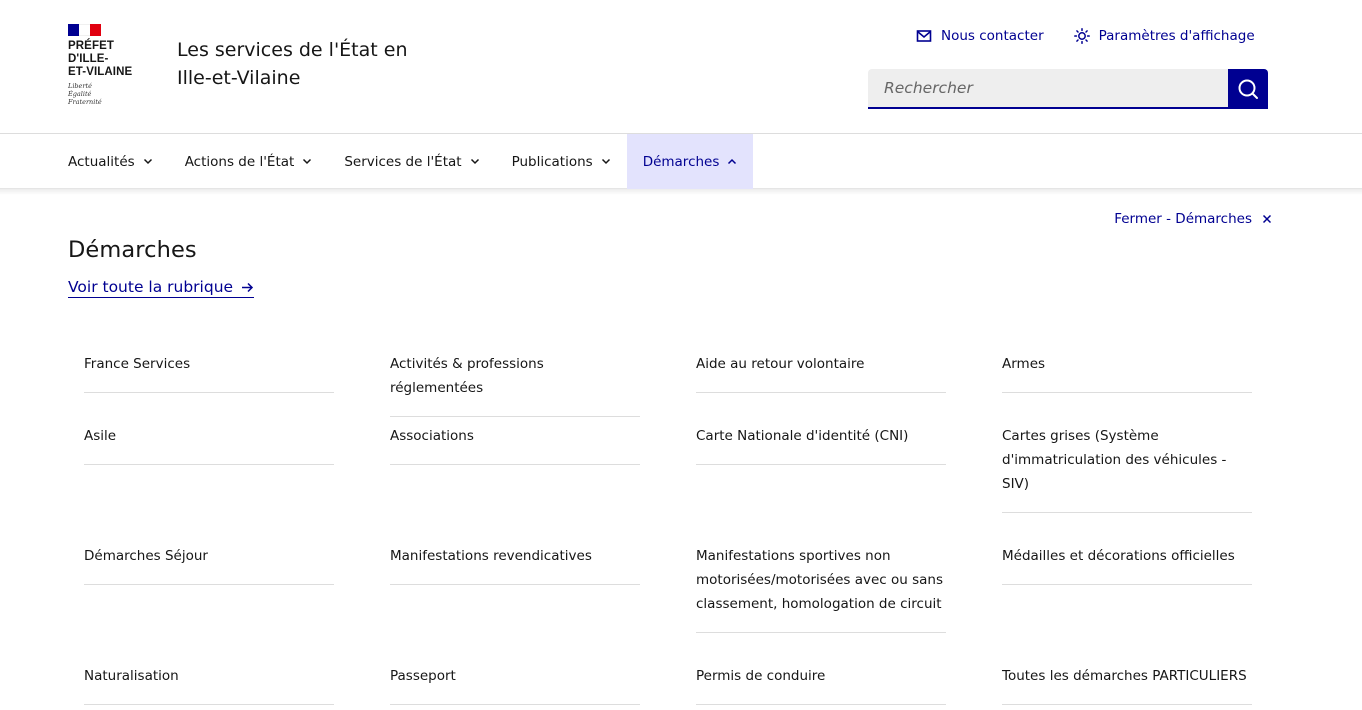 The image size is (1362, 710). Describe the element at coordinates (131, 676) in the screenshot. I see `menu-item-label: Naturalisation` at that location.